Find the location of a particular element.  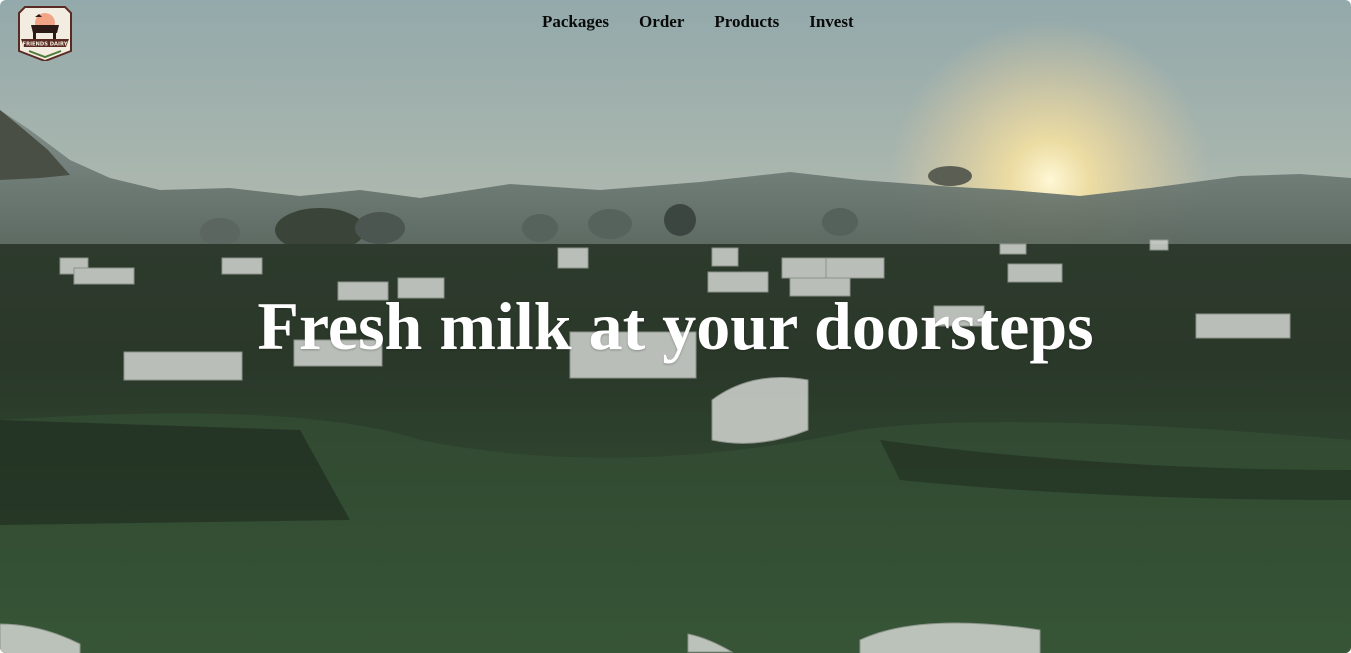

nav-item-packages: Packages is located at coordinates (575, 22).